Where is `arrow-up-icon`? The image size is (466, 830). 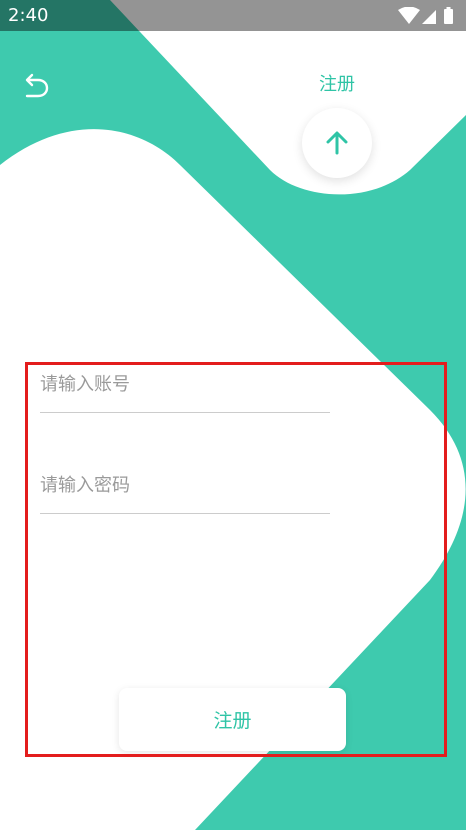 arrow-up-icon is located at coordinates (337, 143).